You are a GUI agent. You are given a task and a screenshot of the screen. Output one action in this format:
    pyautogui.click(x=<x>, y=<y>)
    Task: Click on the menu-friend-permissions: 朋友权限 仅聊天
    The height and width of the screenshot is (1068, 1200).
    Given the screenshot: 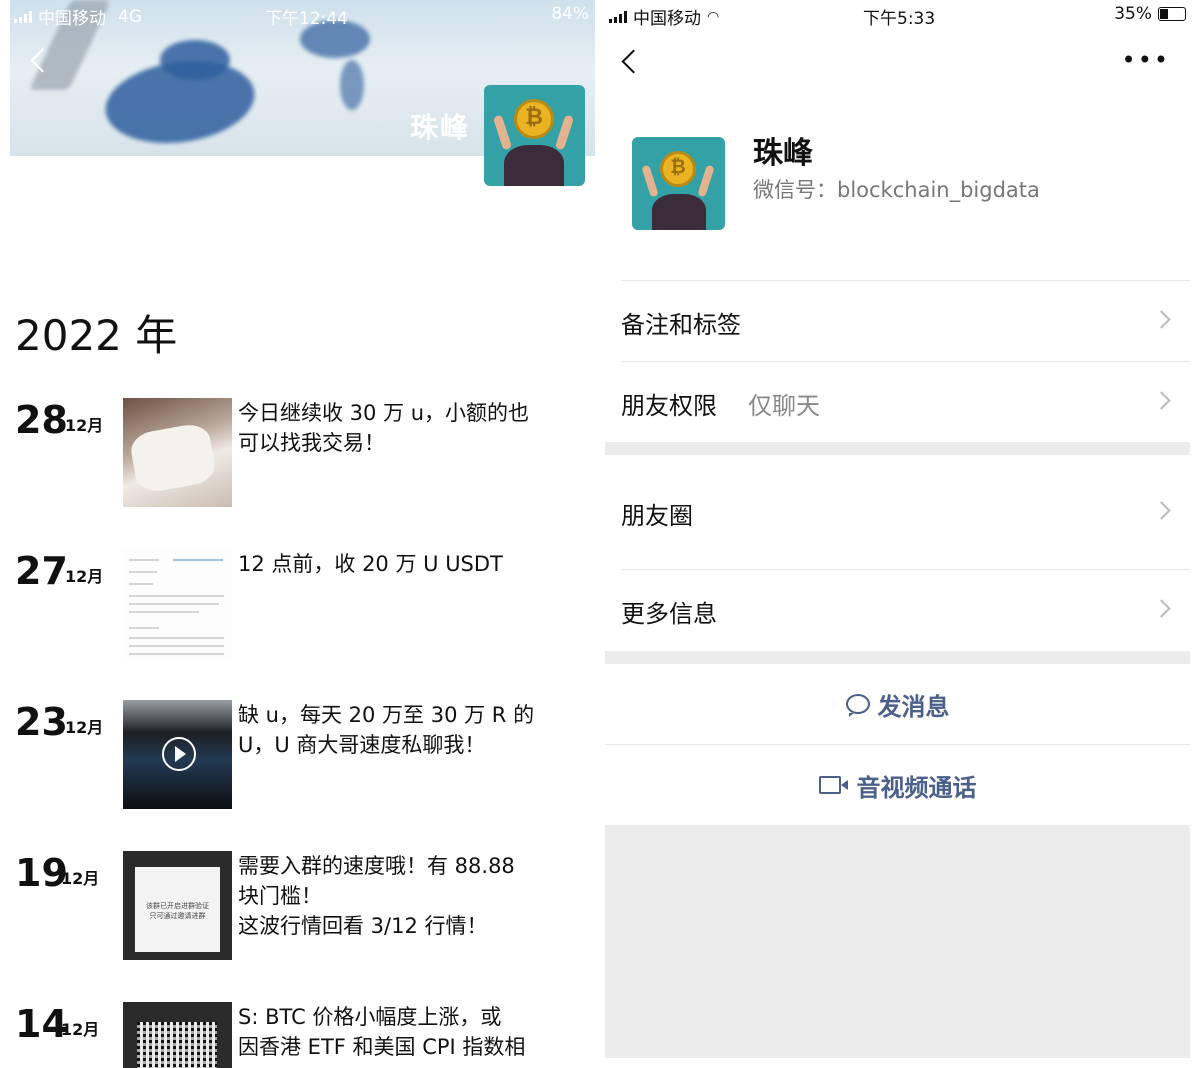 What is the action you would take?
    pyautogui.click(x=897, y=402)
    